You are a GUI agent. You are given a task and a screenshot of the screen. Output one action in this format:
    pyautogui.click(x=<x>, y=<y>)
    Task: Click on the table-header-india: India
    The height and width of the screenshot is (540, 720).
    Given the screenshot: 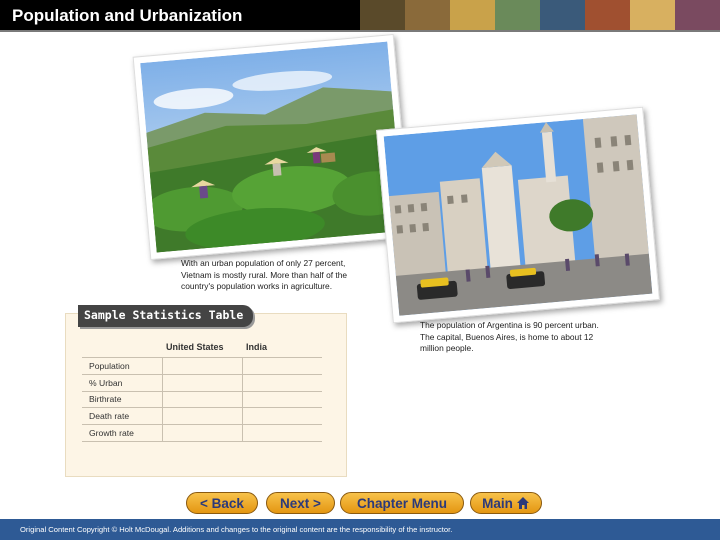 What is the action you would take?
    pyautogui.click(x=282, y=350)
    